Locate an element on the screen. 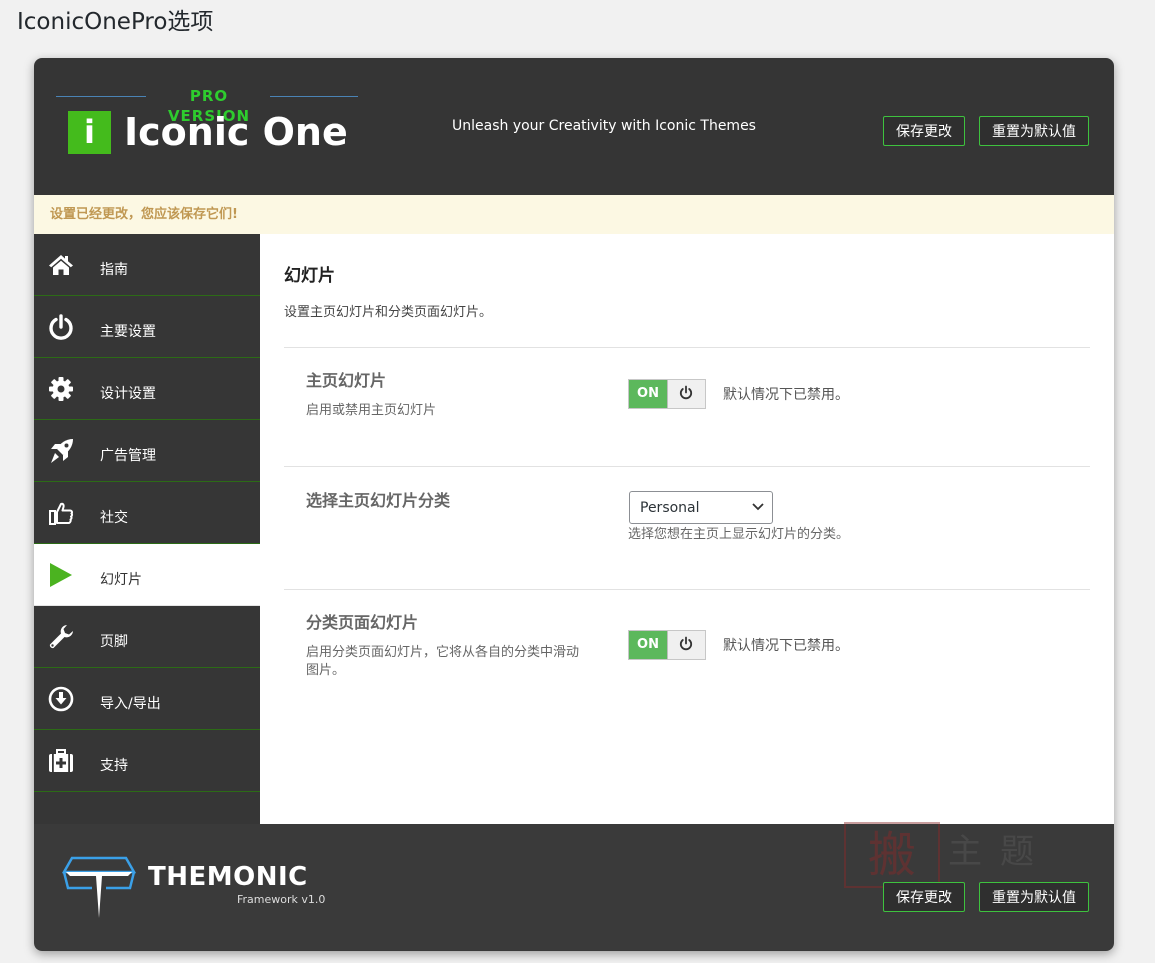  header-save-button: 保存更改 is located at coordinates (924, 131).